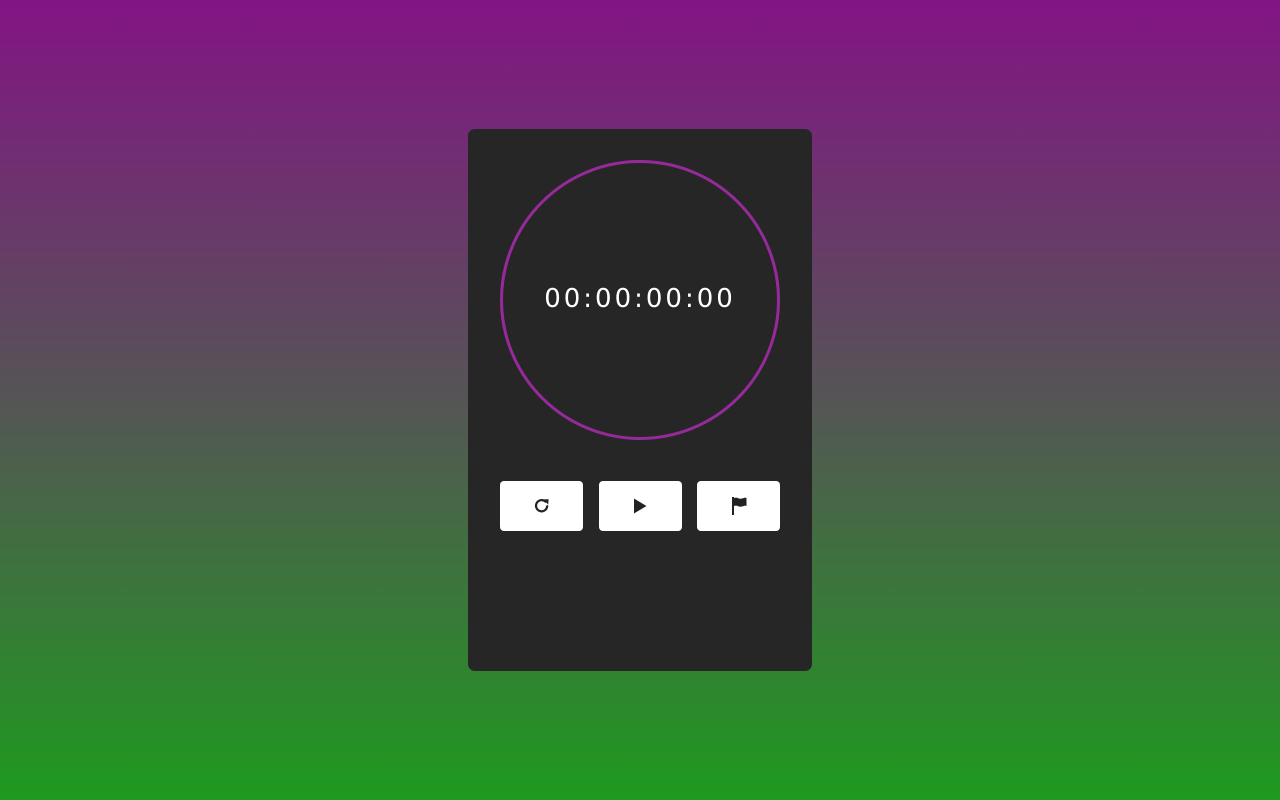  I want to click on control-bar, so click(640, 506).